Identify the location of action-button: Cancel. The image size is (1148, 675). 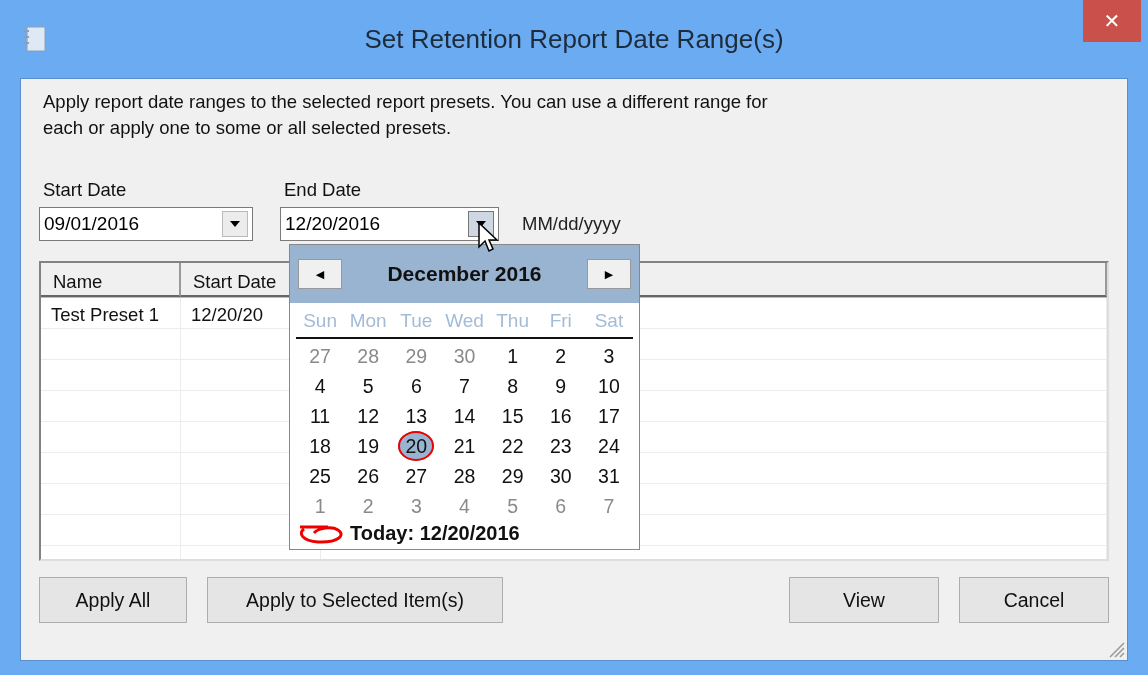
(1034, 600).